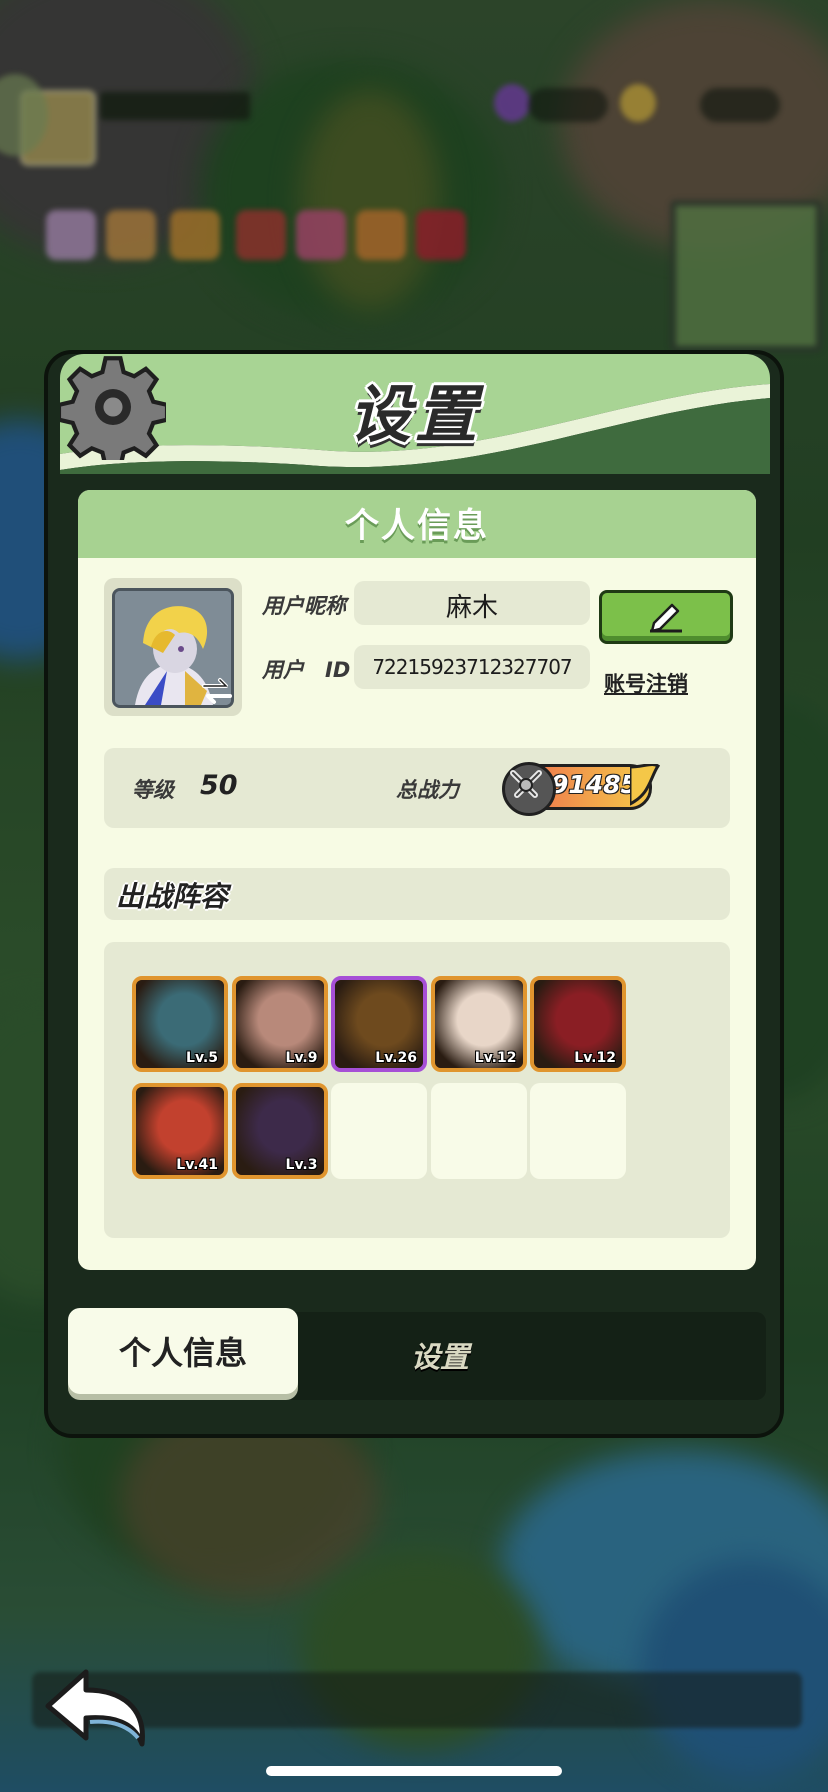 This screenshot has width=828, height=1792. What do you see at coordinates (202, 1058) in the screenshot?
I see `hero-level: Lv.5` at bounding box center [202, 1058].